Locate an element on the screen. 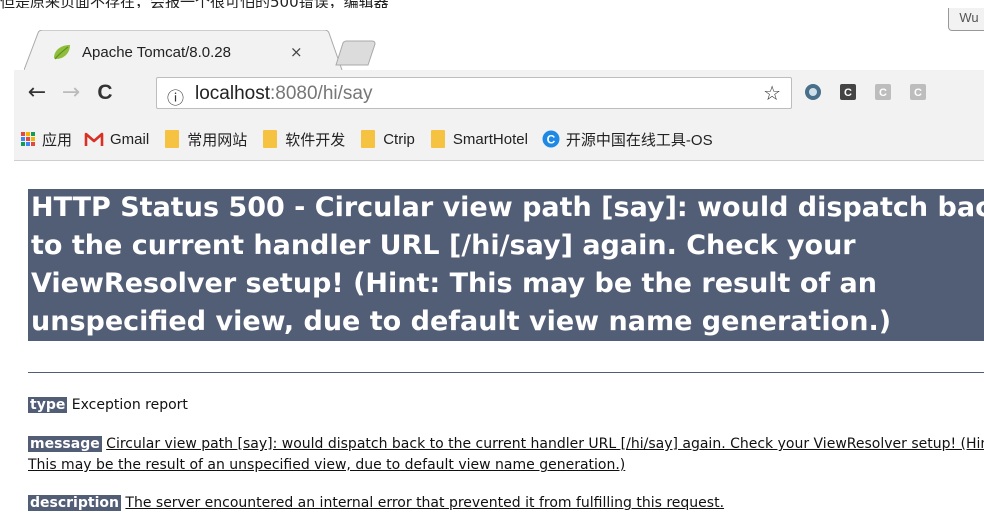  tab-close-icon: × is located at coordinates (296, 52).